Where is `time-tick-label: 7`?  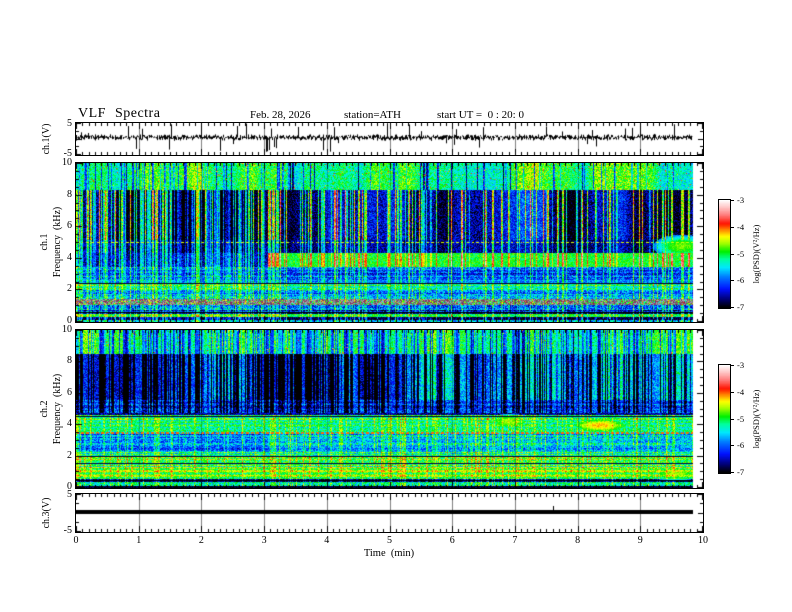
time-tick-label: 7 is located at coordinates (515, 540).